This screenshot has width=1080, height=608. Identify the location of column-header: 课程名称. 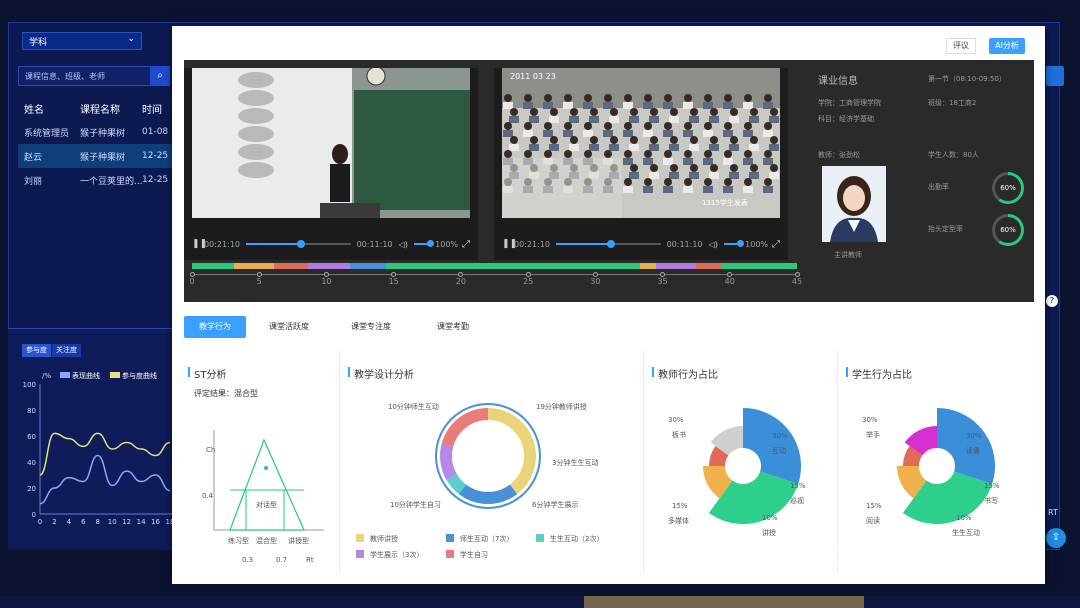
(100, 110).